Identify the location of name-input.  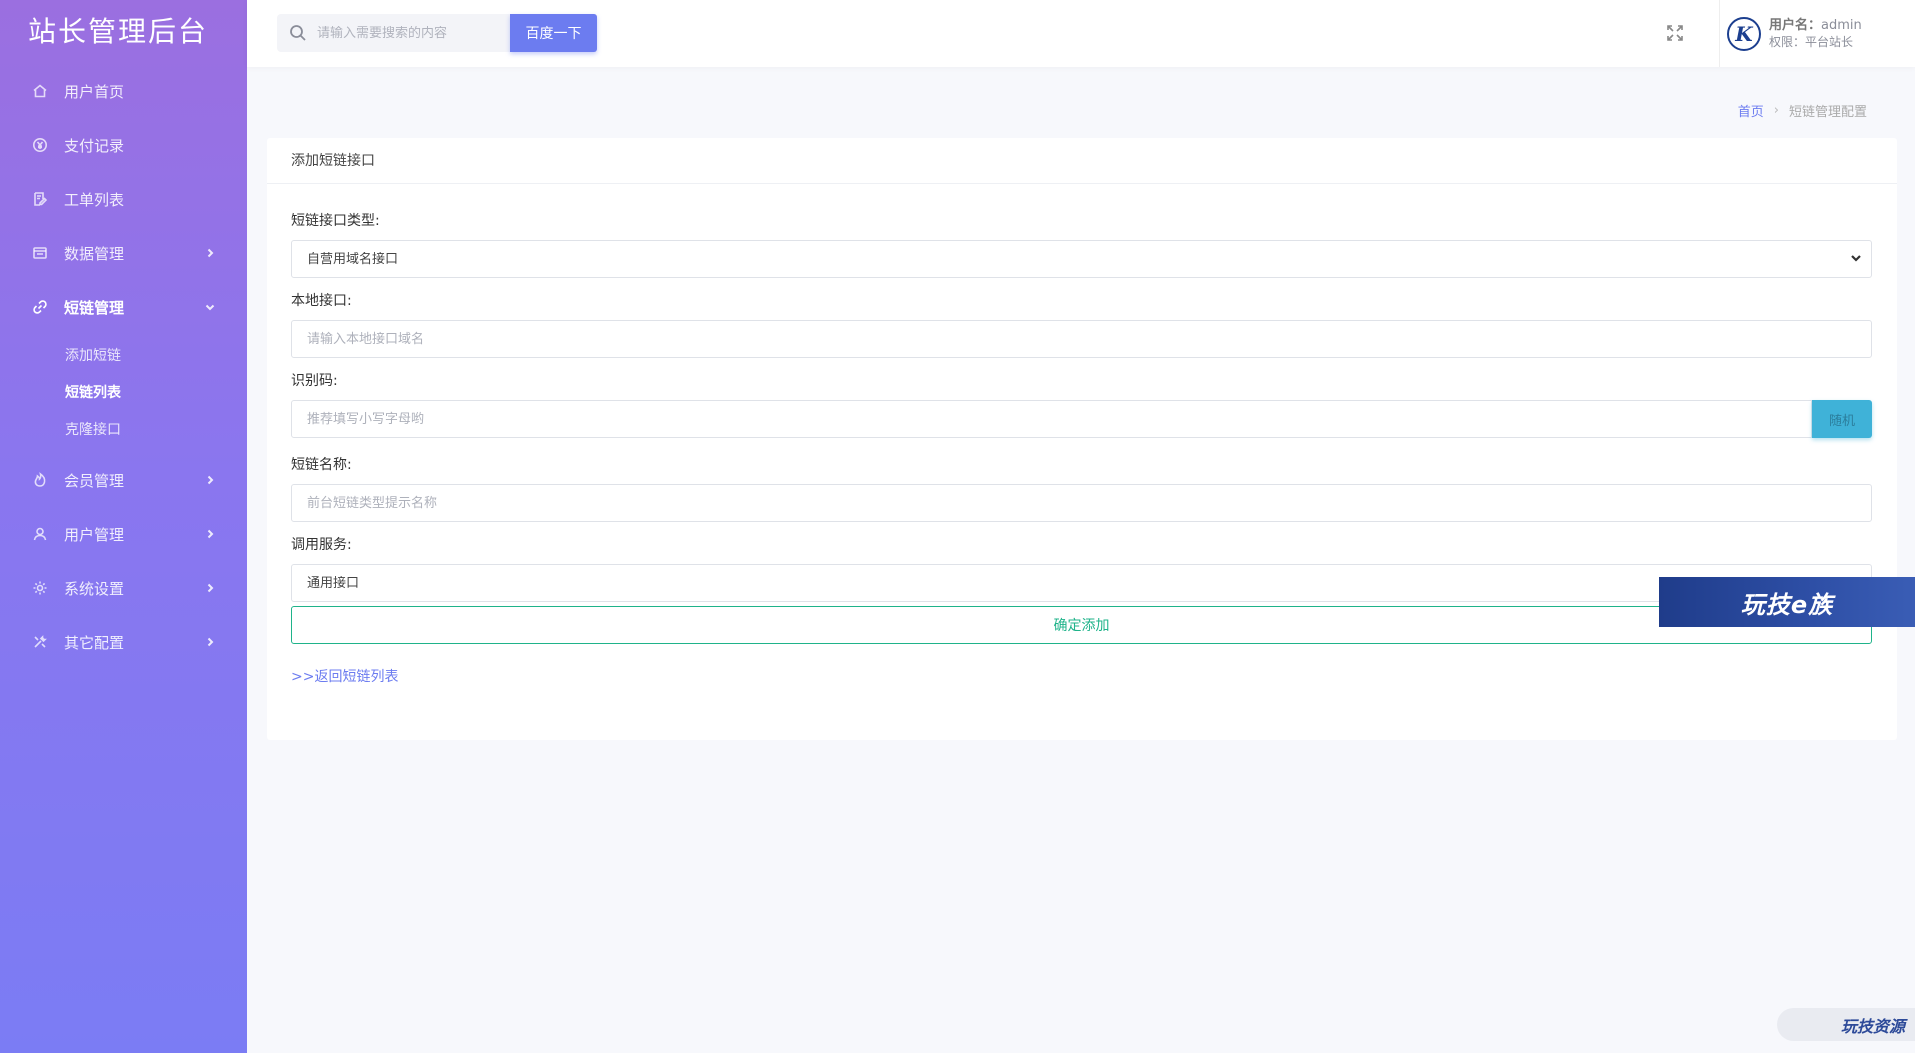
(1081, 503).